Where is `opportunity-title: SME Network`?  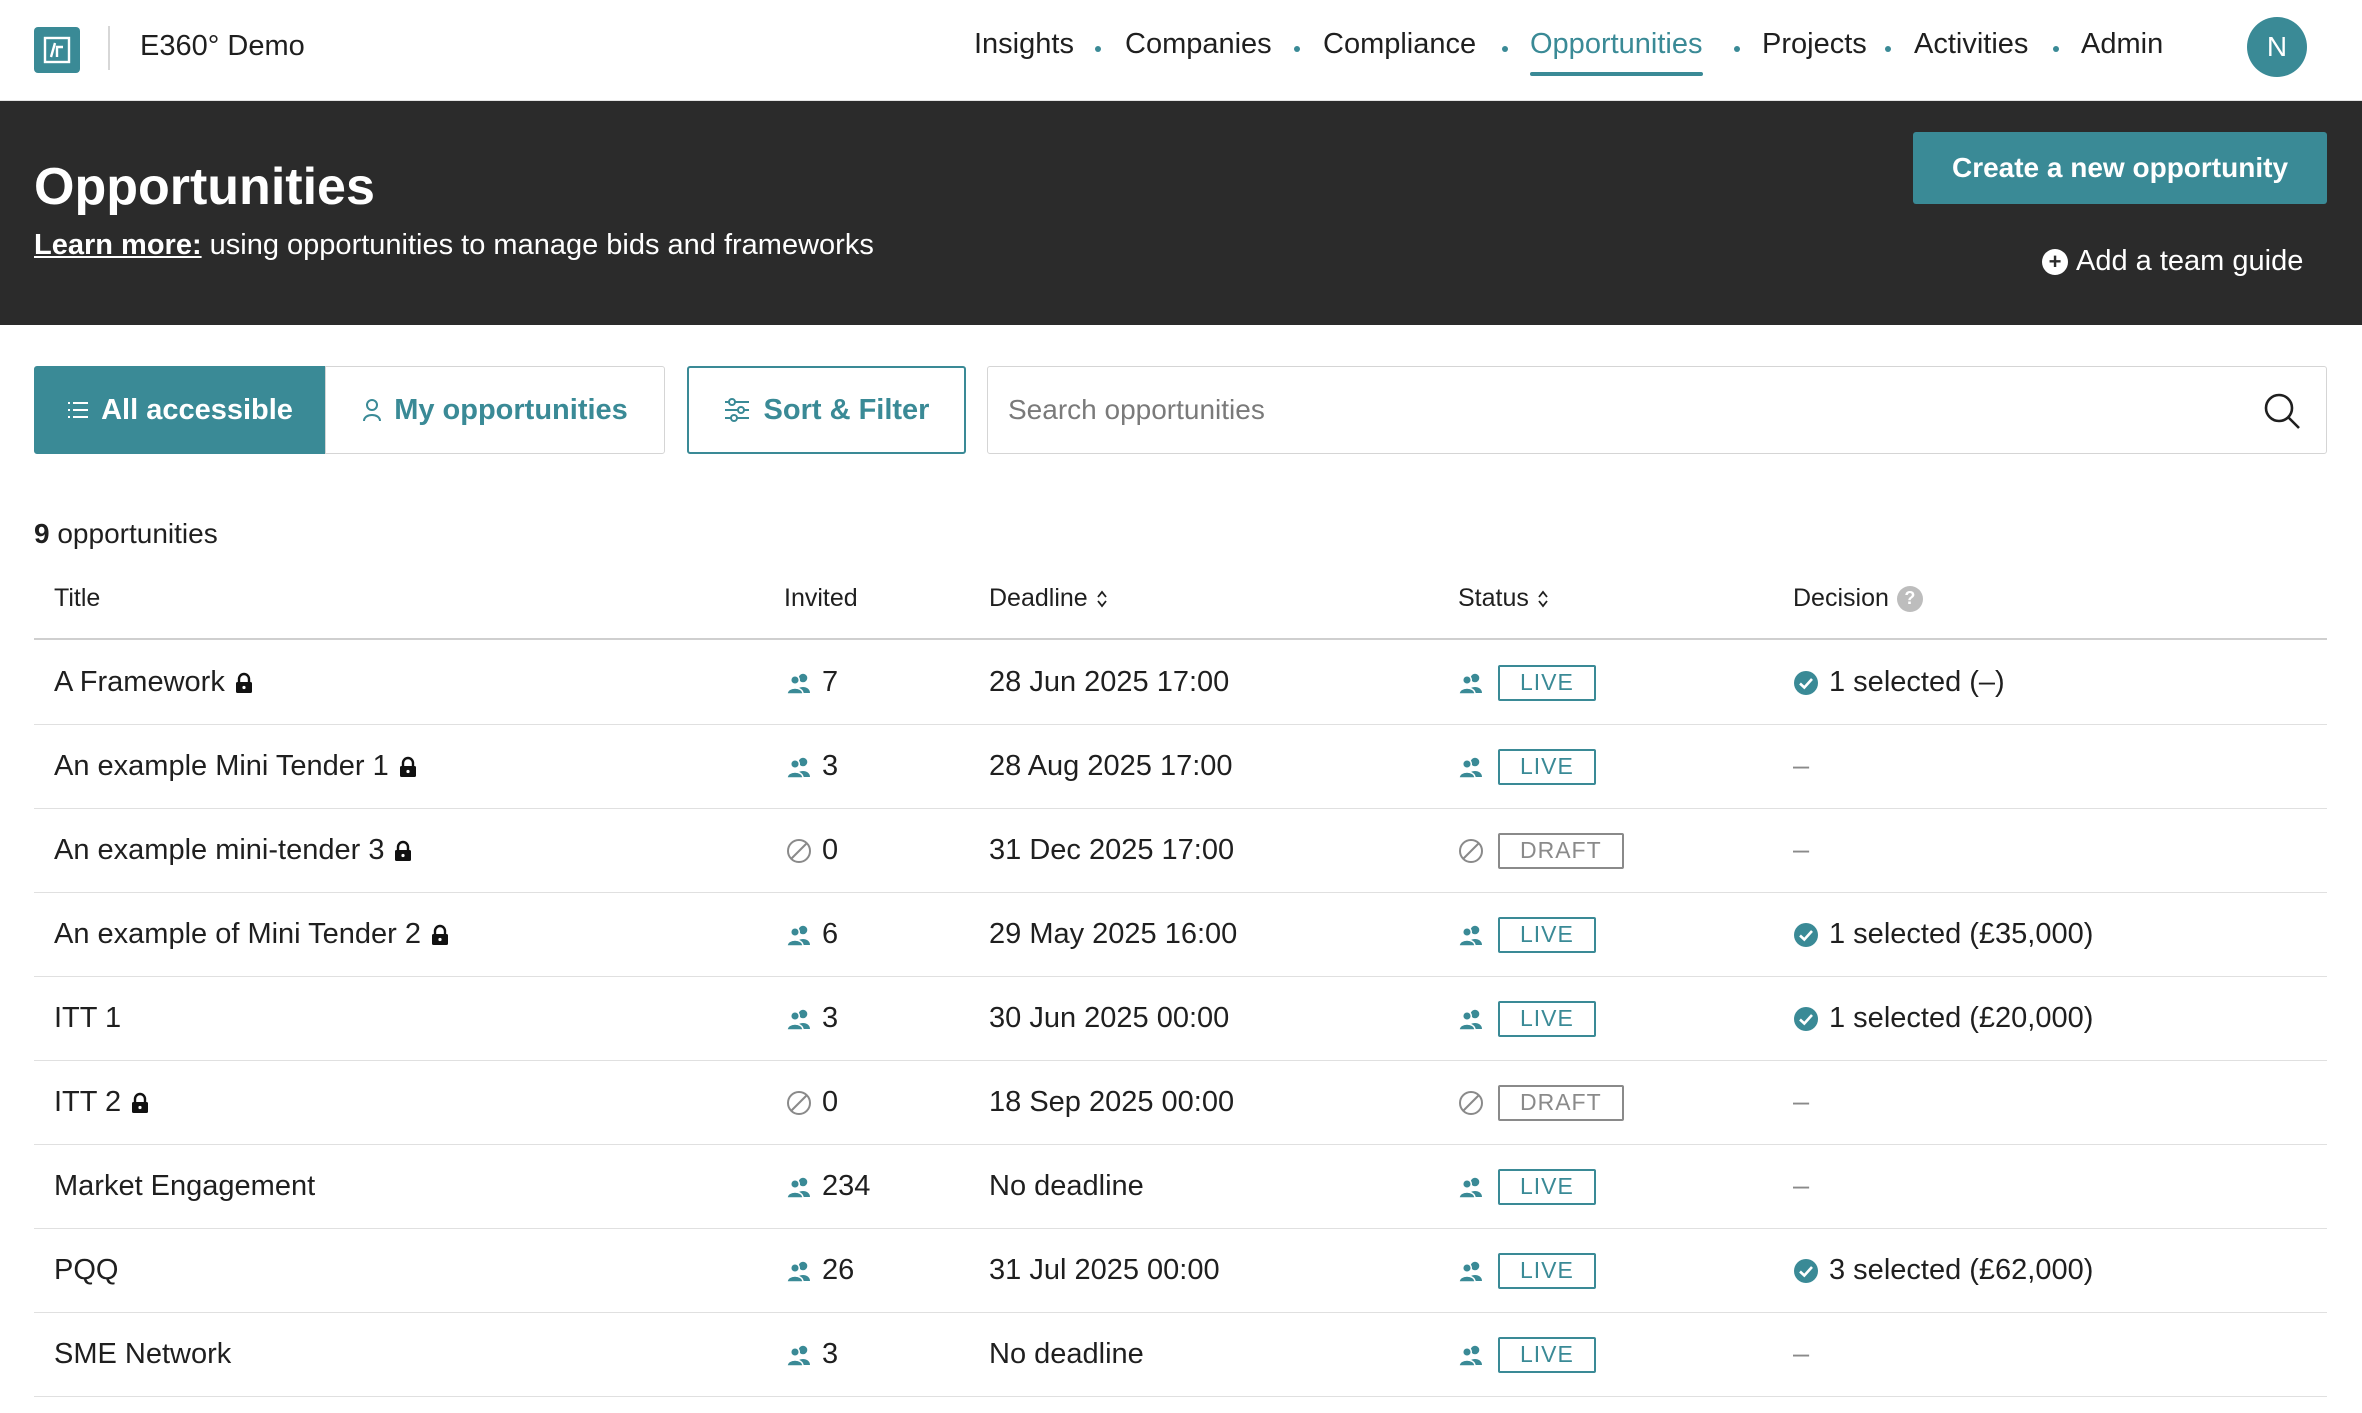
opportunity-title: SME Network is located at coordinates (142, 1354).